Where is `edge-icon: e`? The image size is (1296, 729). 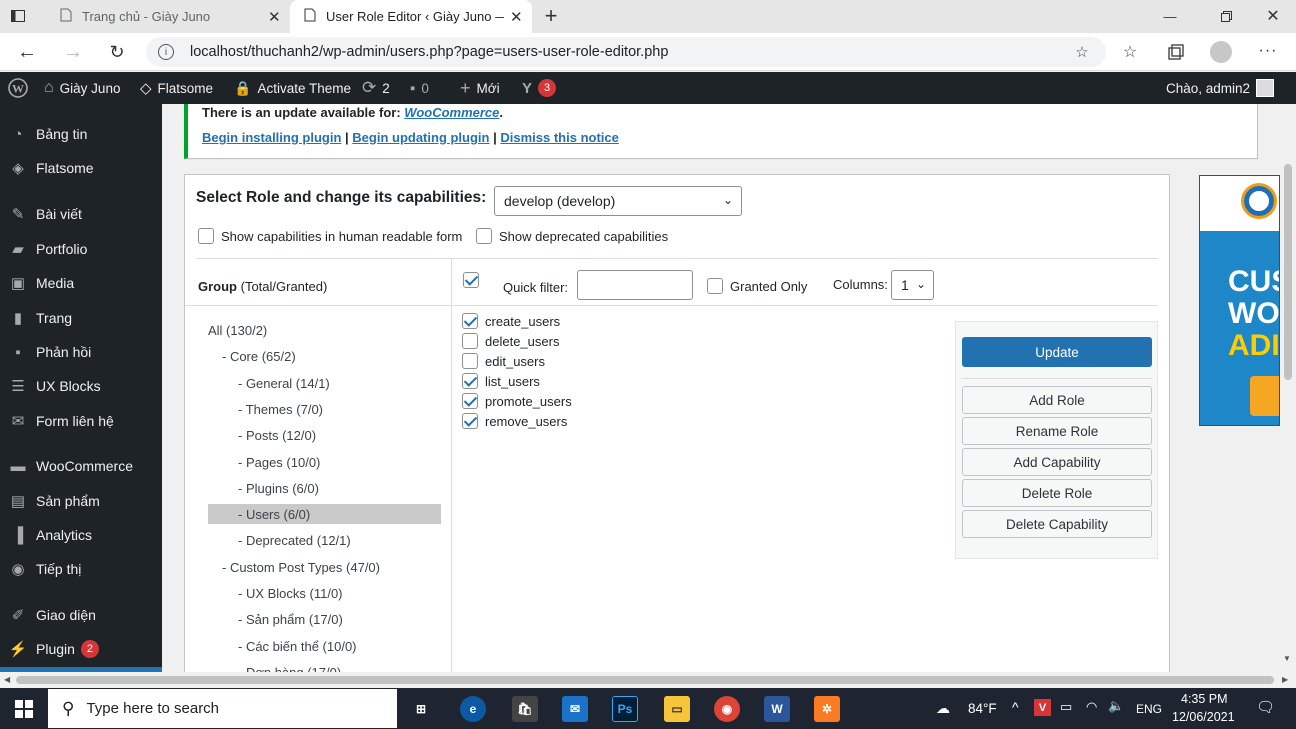 edge-icon: e is located at coordinates (473, 709).